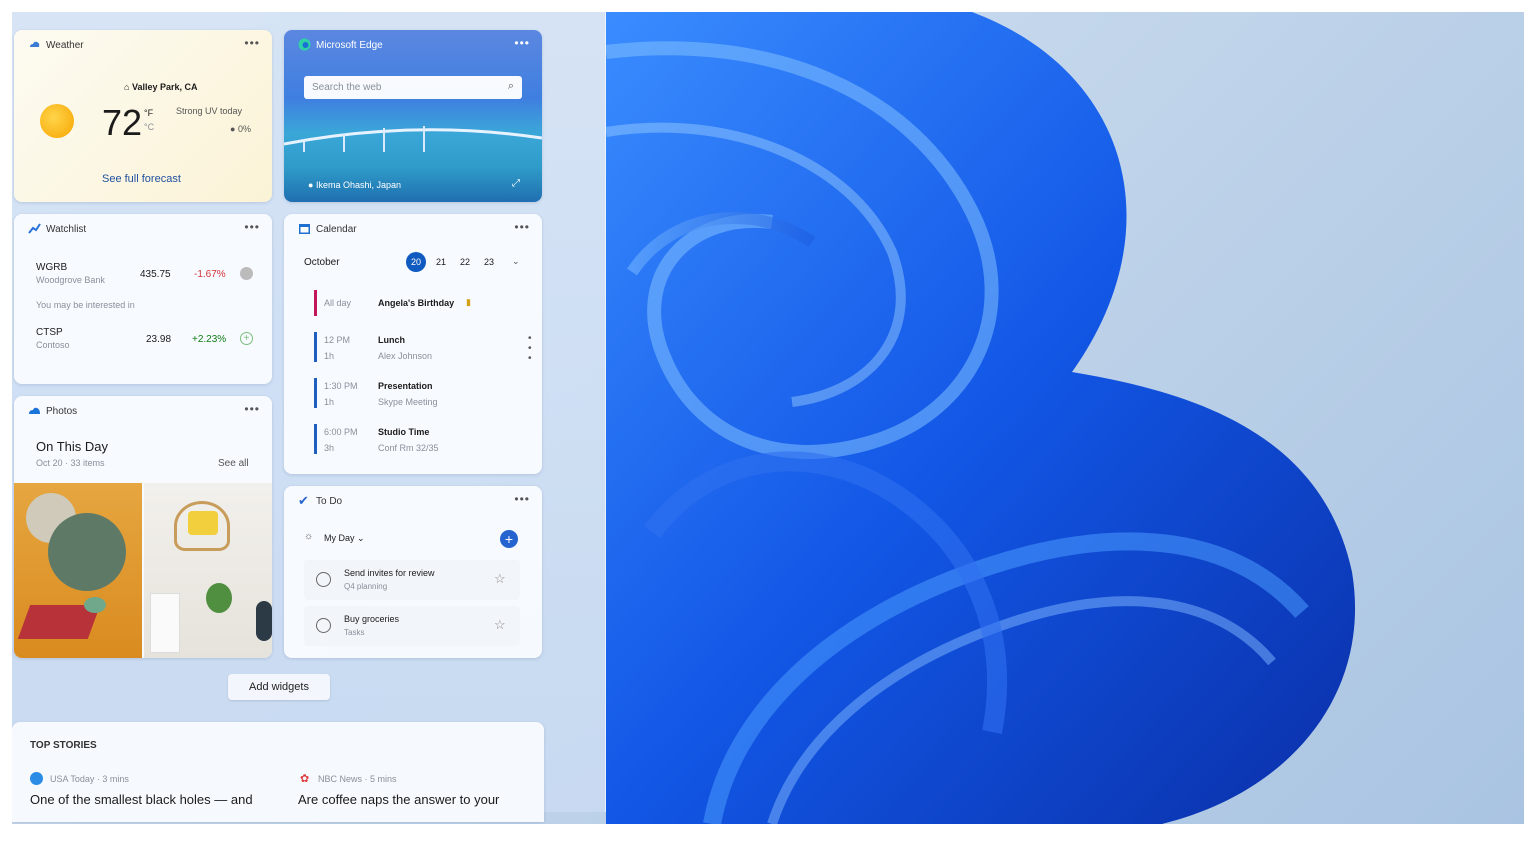  I want to click on sun-icon: ☼, so click(309, 536).